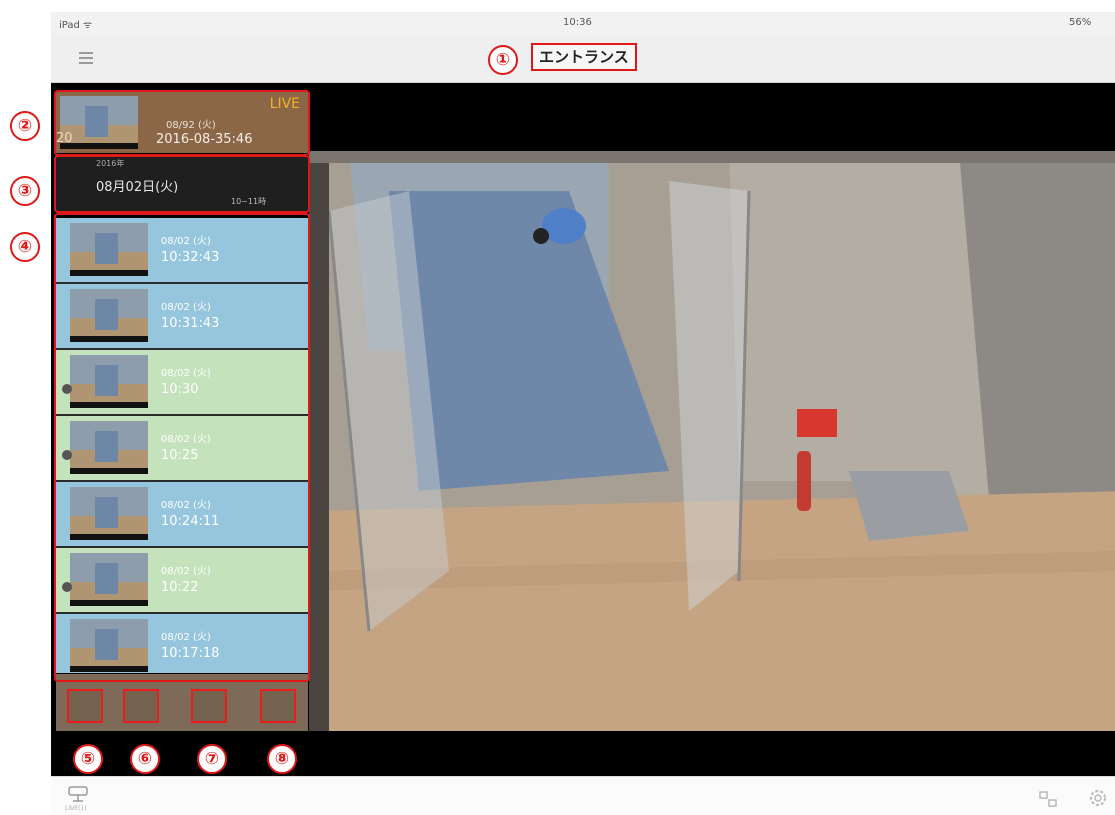 The width and height of the screenshot is (1115, 815). I want to click on playback-controls, so click(182, 702).